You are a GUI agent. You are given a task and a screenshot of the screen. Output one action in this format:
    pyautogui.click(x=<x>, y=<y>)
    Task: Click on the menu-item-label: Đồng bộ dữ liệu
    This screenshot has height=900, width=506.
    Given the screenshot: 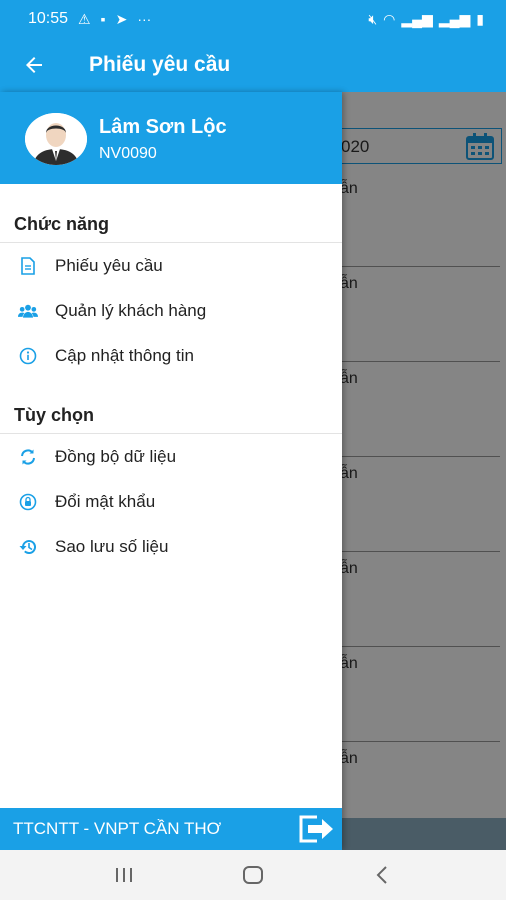 What is the action you would take?
    pyautogui.click(x=116, y=456)
    